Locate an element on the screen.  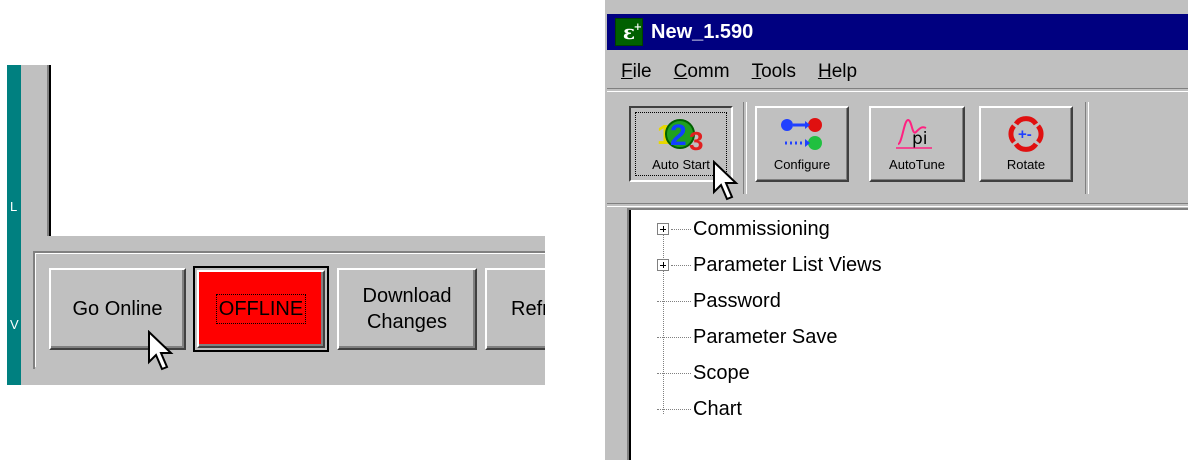
svg-text: pi is located at coordinates (920, 139).